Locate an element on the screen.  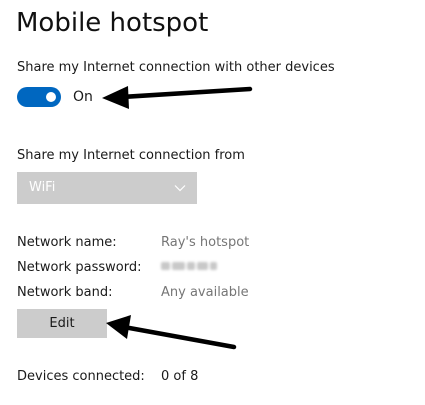
toggle-knob is located at coordinates (51, 97).